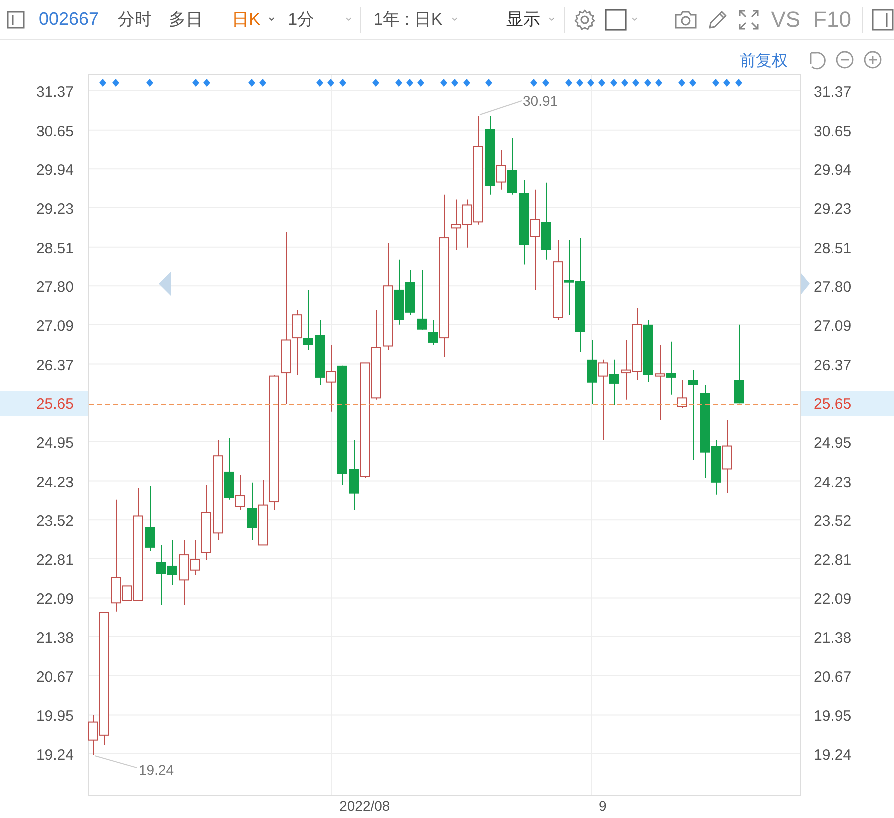 Image resolution: width=894 pixels, height=818 pixels. I want to click on zoom-out-icon, so click(845, 60).